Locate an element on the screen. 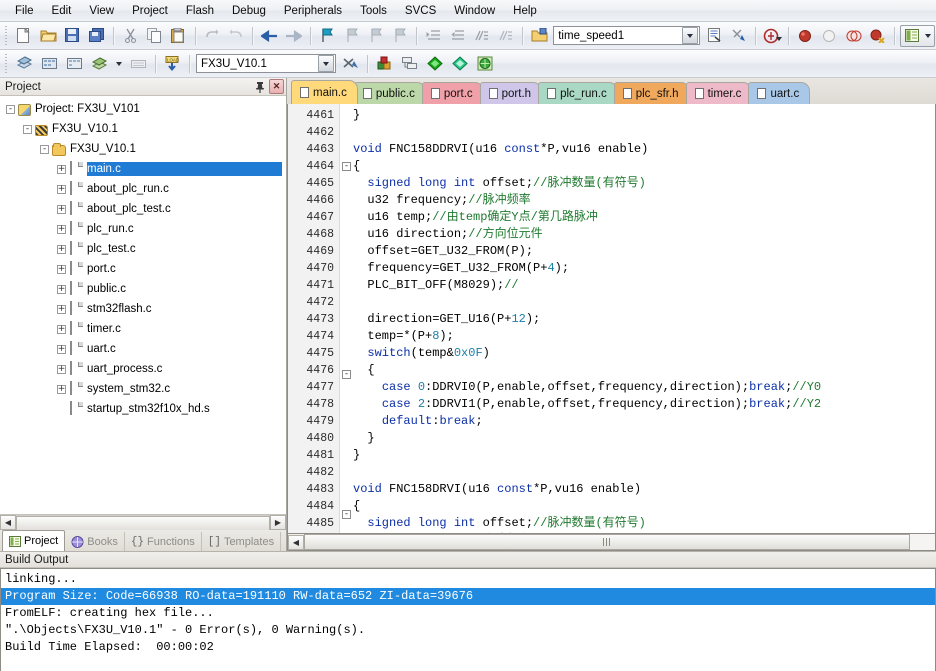  new-file-icon is located at coordinates (24, 36).